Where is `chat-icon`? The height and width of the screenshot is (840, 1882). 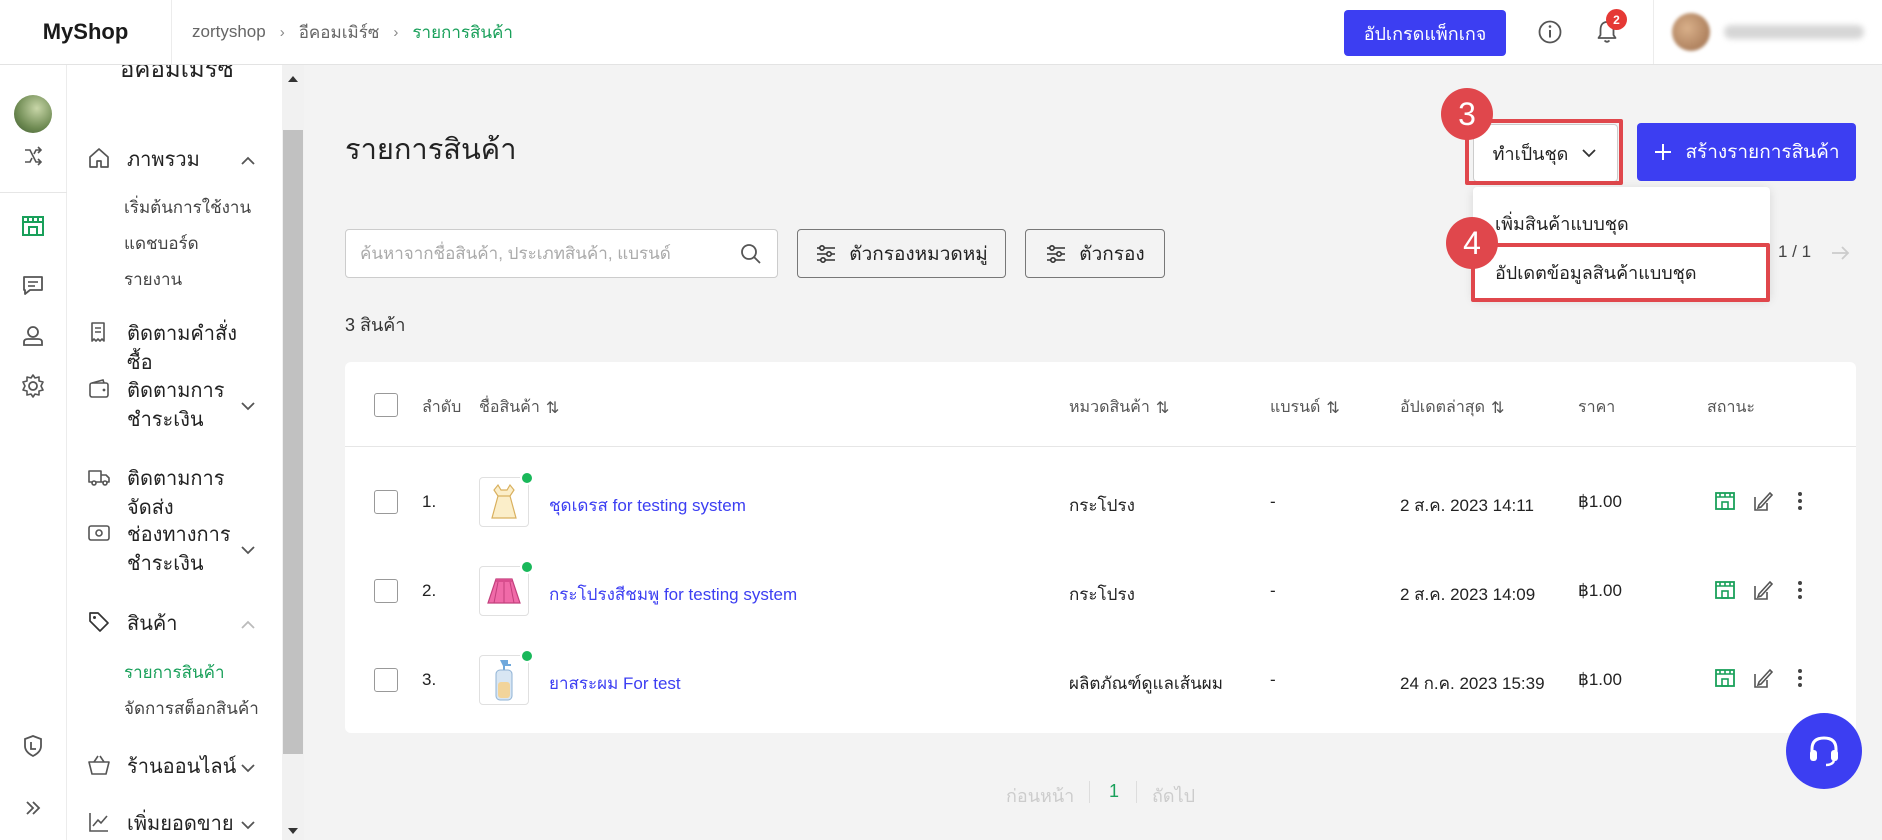
chat-icon is located at coordinates (33, 286).